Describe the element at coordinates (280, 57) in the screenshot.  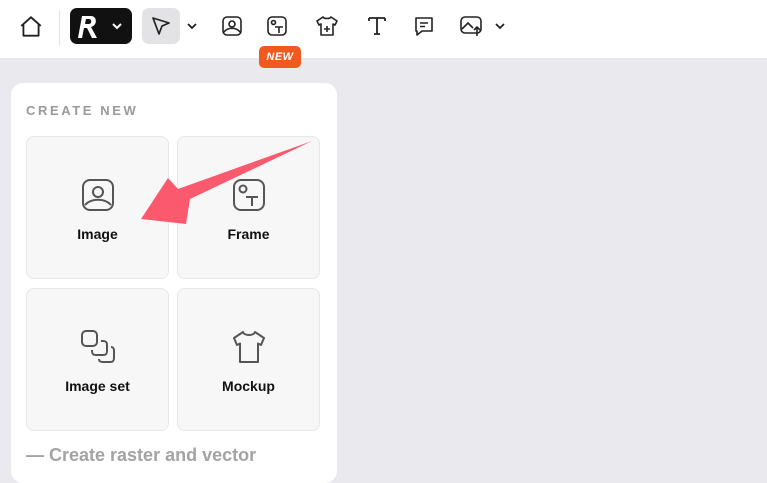
I see `new-badge: NEW` at that location.